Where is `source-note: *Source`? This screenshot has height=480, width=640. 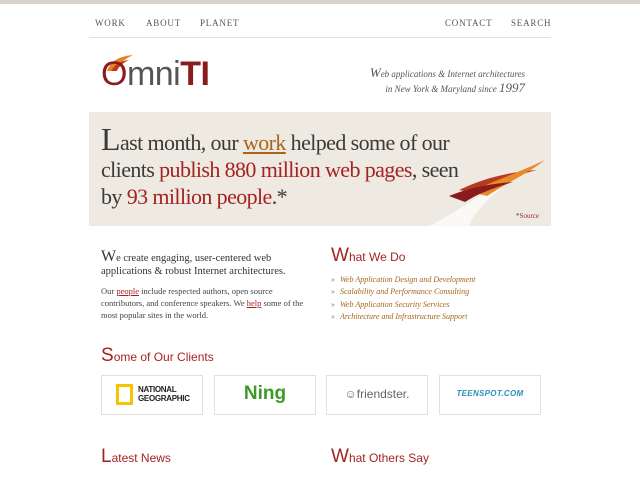
source-note: *Source is located at coordinates (527, 216).